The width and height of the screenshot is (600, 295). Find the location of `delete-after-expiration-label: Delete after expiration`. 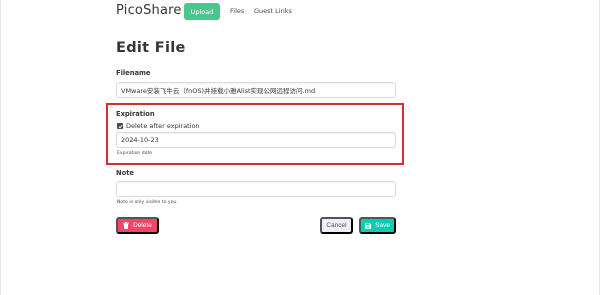

delete-after-expiration-label: Delete after expiration is located at coordinates (163, 126).